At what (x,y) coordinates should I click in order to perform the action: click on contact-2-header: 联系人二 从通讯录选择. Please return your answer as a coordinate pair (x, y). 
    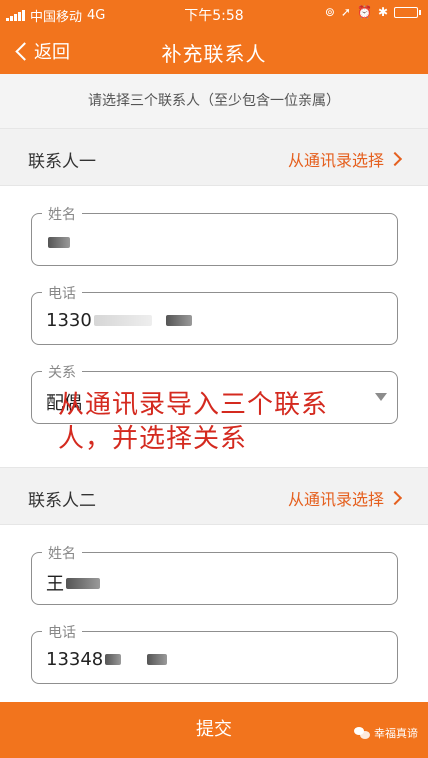
    Looking at the image, I should click on (214, 496).